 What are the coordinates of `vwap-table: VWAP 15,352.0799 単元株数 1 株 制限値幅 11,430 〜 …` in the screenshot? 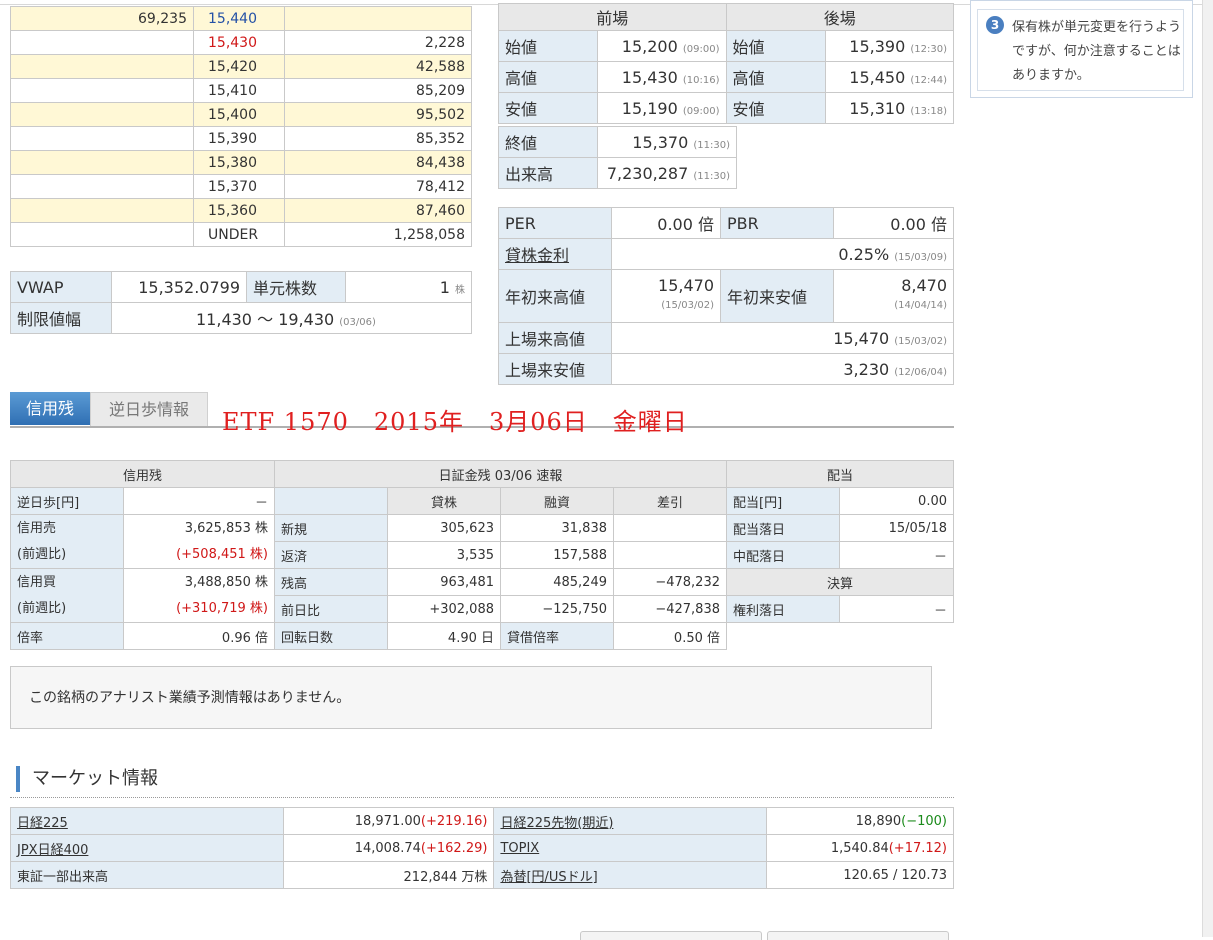 It's located at (241, 302).